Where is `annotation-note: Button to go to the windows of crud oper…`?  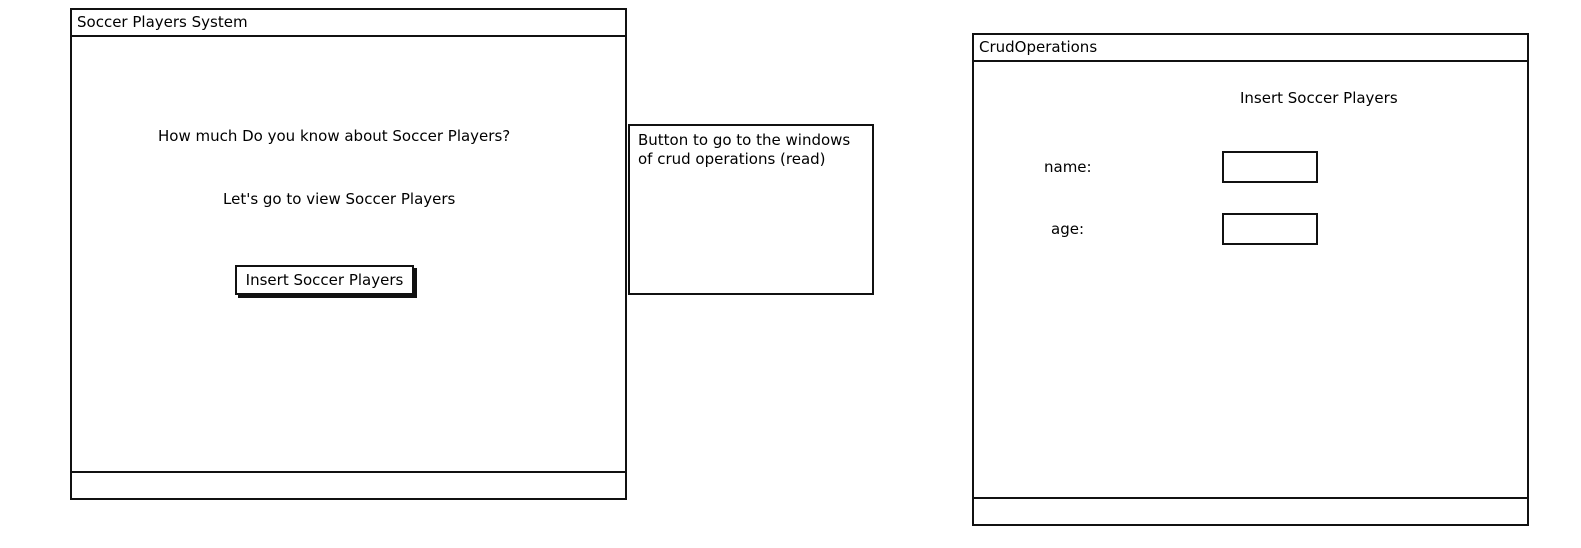 annotation-note: Button to go to the windows of crud oper… is located at coordinates (751, 209).